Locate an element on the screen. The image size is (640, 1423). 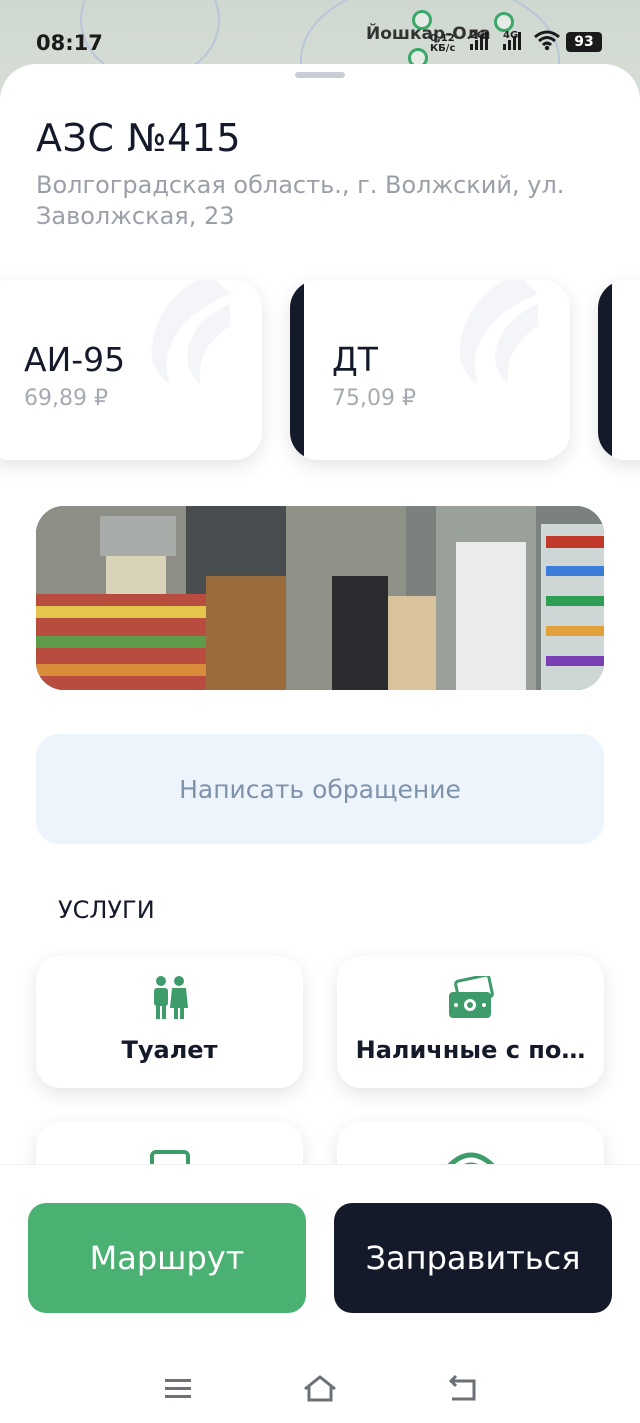
network-speed-unit: КБ/с is located at coordinates (443, 48).